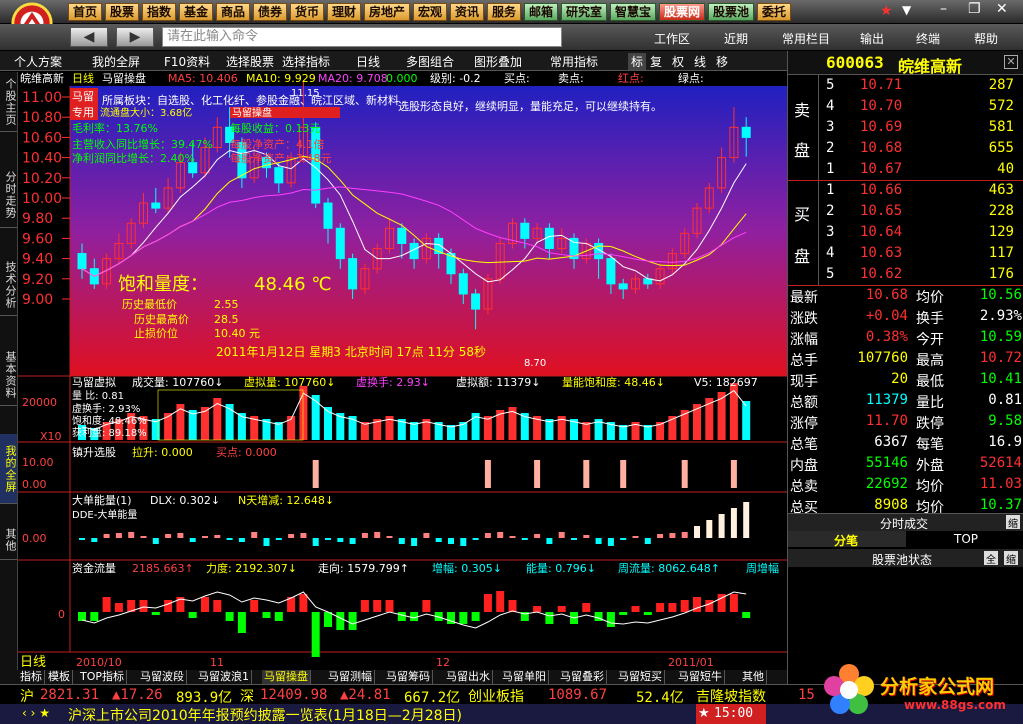 The image size is (1023, 724). Describe the element at coordinates (8, 375) in the screenshot. I see `left-tab-3: 基本资料` at that location.